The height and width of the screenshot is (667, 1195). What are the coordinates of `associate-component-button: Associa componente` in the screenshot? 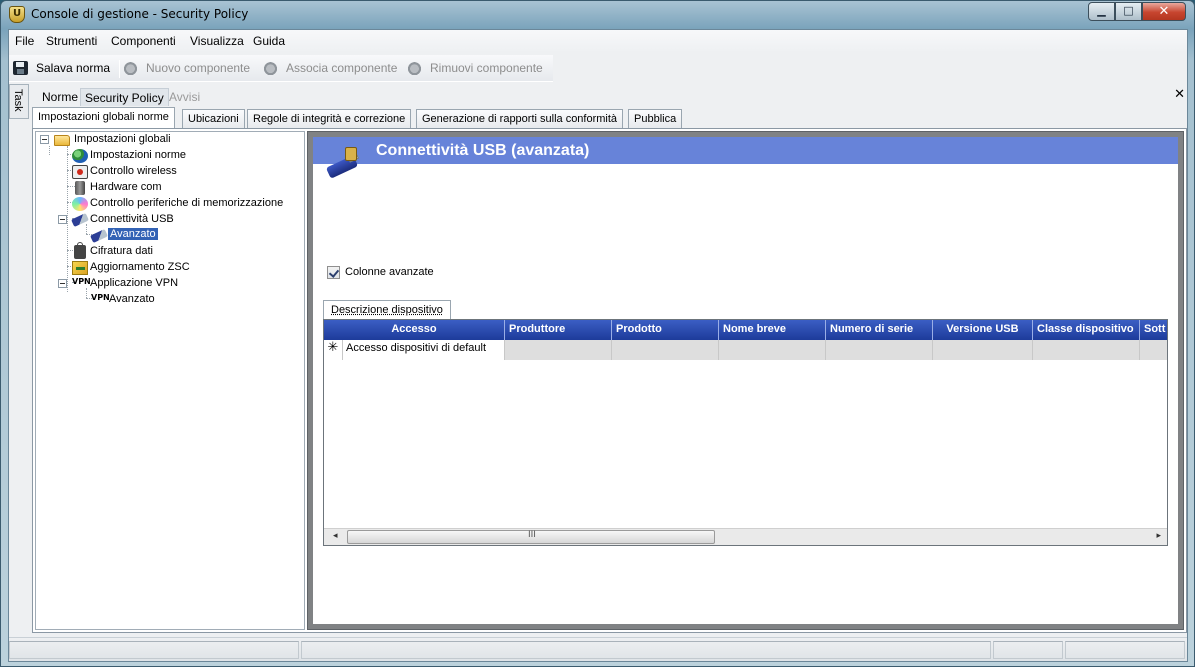 It's located at (341, 68).